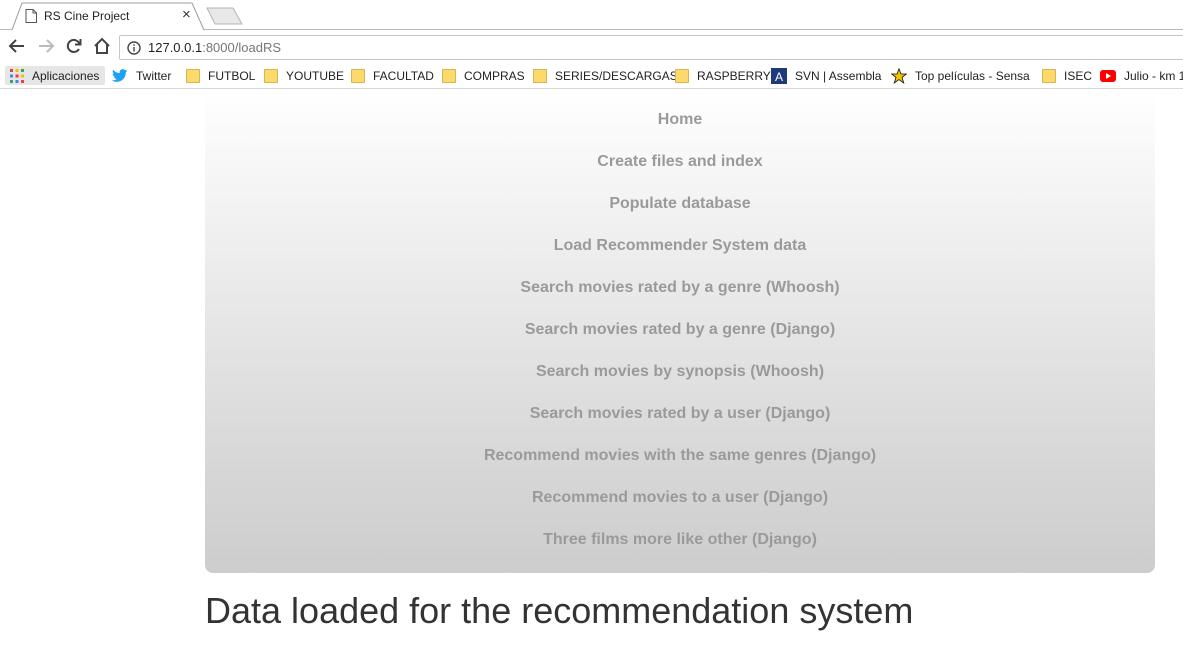 This screenshot has width=1183, height=663. I want to click on nav-link-search-synopsis: Search movies by synopsis (Whoosh), so click(680, 371).